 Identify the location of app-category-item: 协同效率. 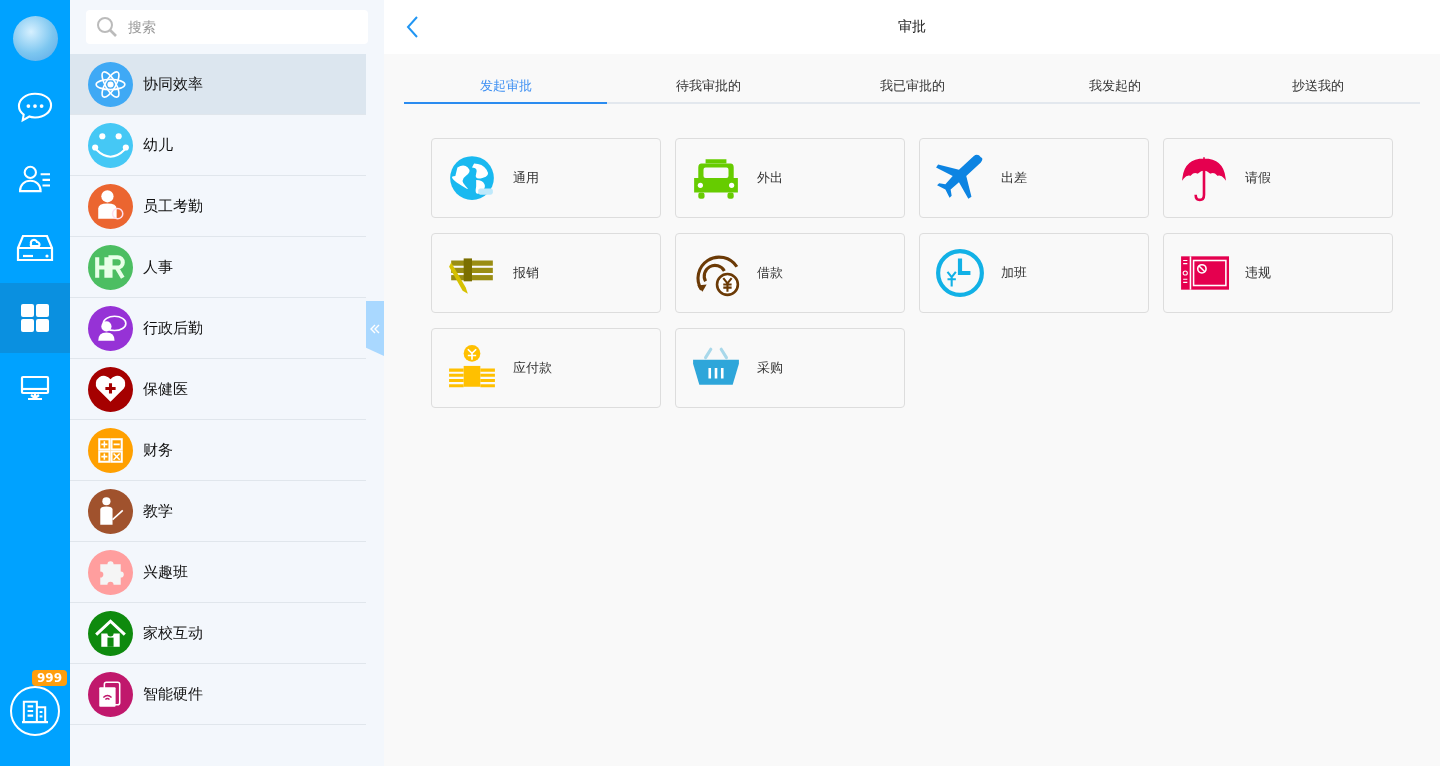
(218, 84).